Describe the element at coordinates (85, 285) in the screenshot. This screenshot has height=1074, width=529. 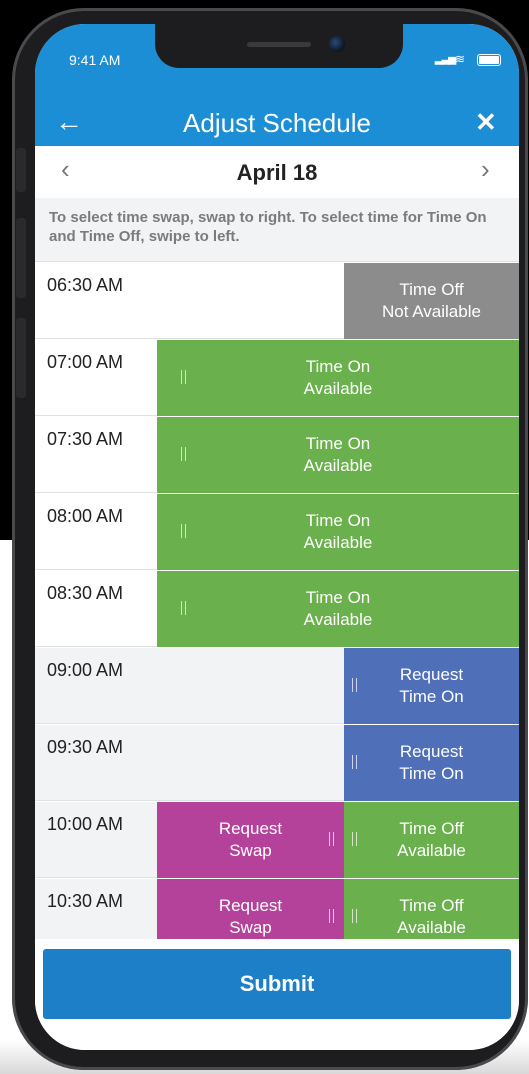
I see `slot-time: 06:30 AM` at that location.